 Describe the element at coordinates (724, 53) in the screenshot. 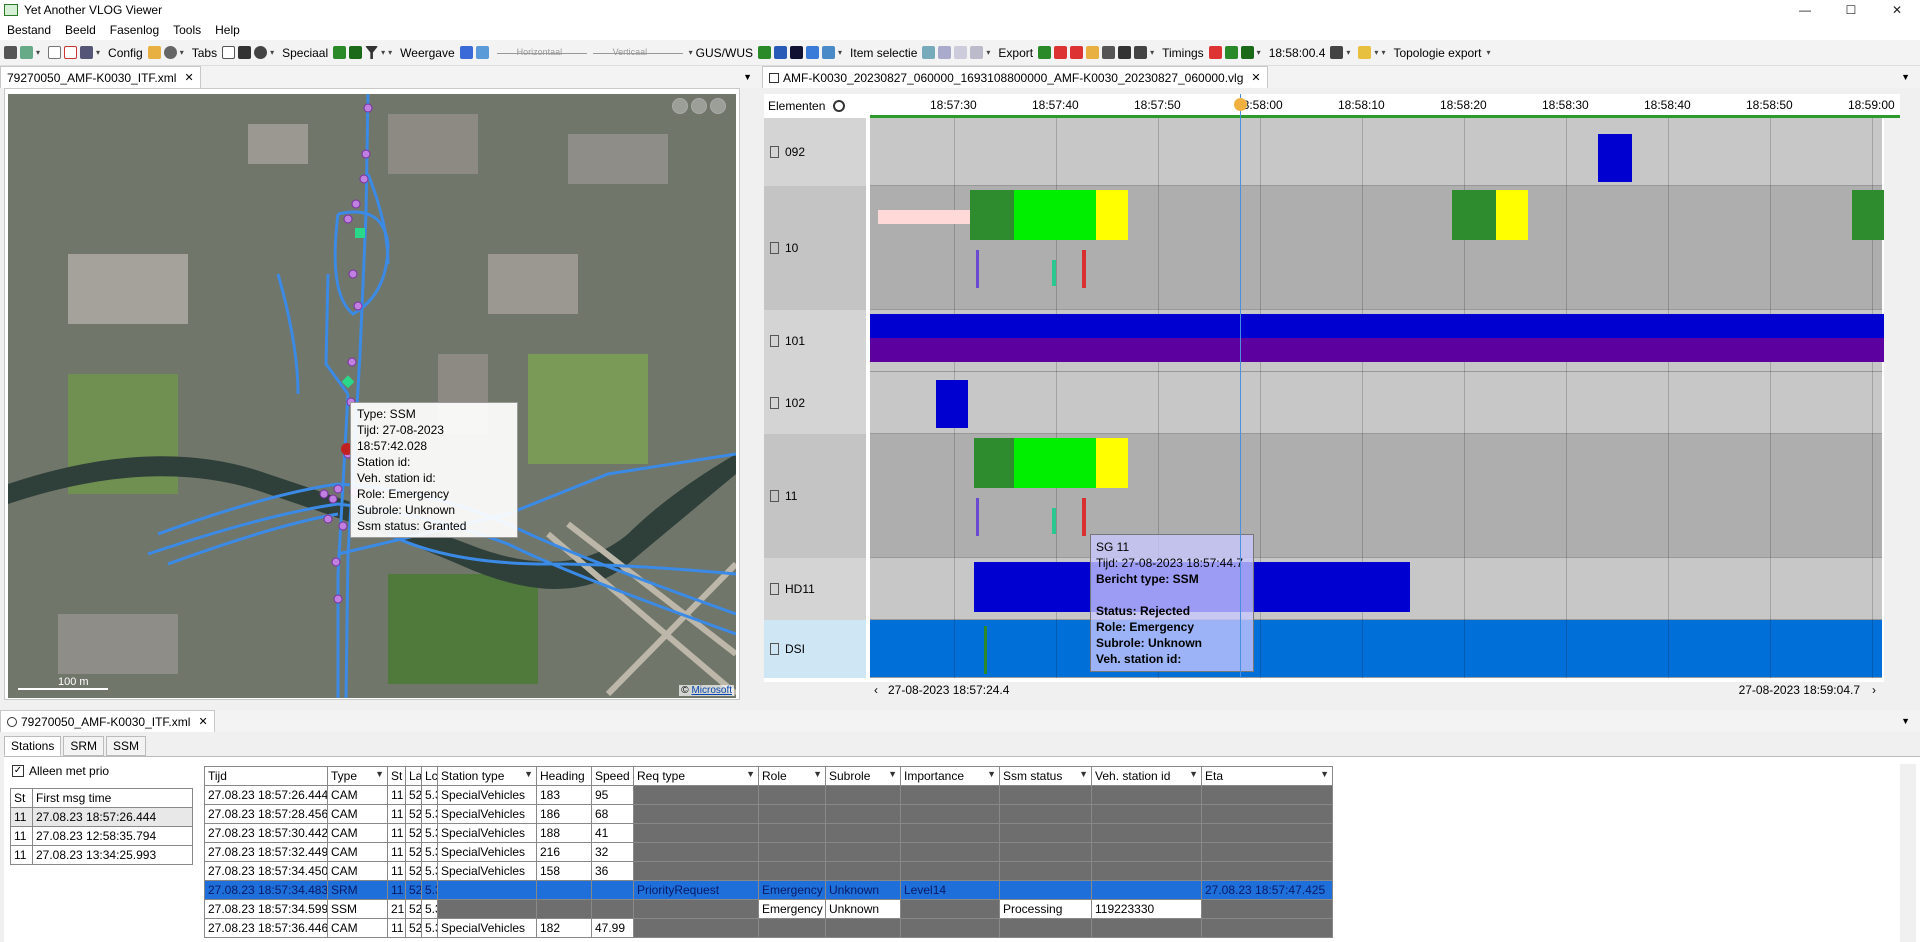

I see `gus-wus-button: GUS/WUS` at that location.